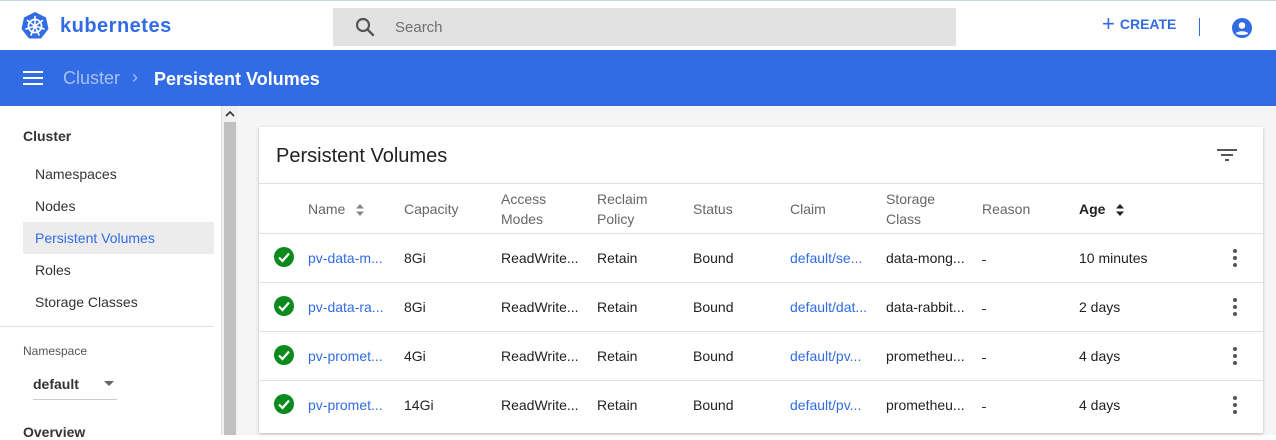 Image resolution: width=1276 pixels, height=440 pixels. Describe the element at coordinates (1120, 210) in the screenshot. I see `sort-active-icon` at that location.